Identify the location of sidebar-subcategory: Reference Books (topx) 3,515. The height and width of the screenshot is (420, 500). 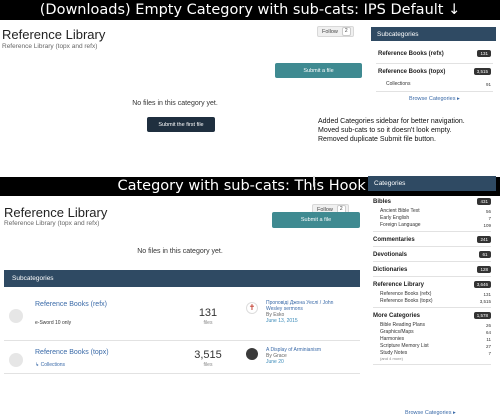
(432, 301).